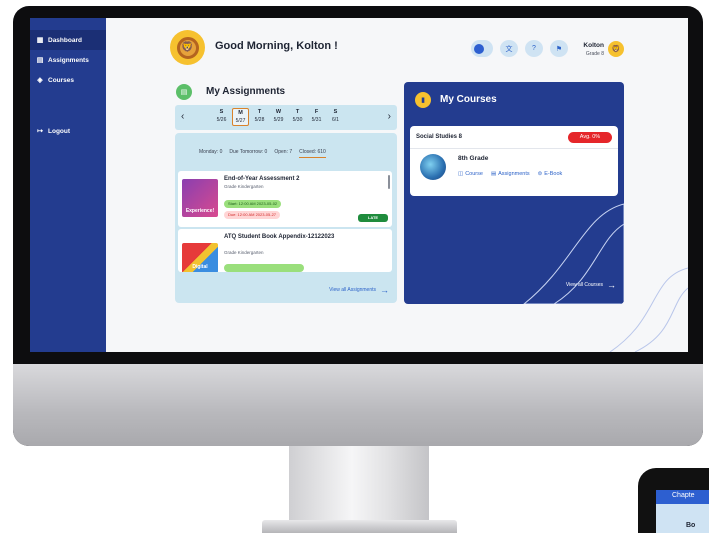  I want to click on day-letter: F, so click(316, 112).